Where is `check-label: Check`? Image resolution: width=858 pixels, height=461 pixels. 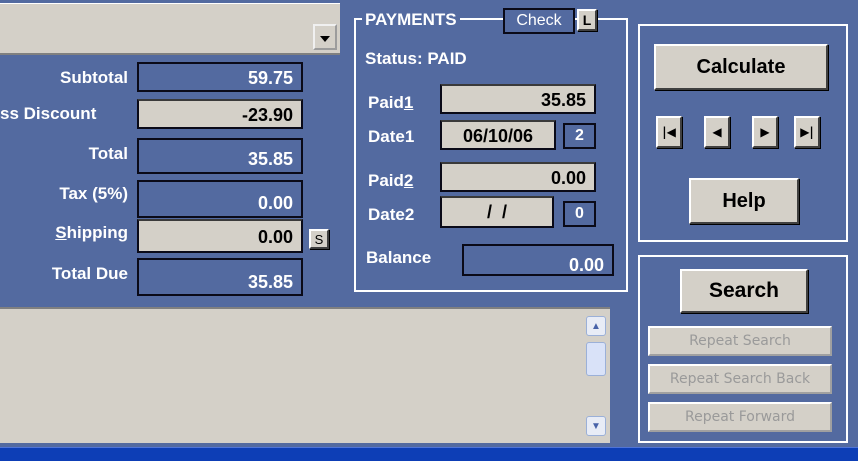 check-label: Check is located at coordinates (539, 21).